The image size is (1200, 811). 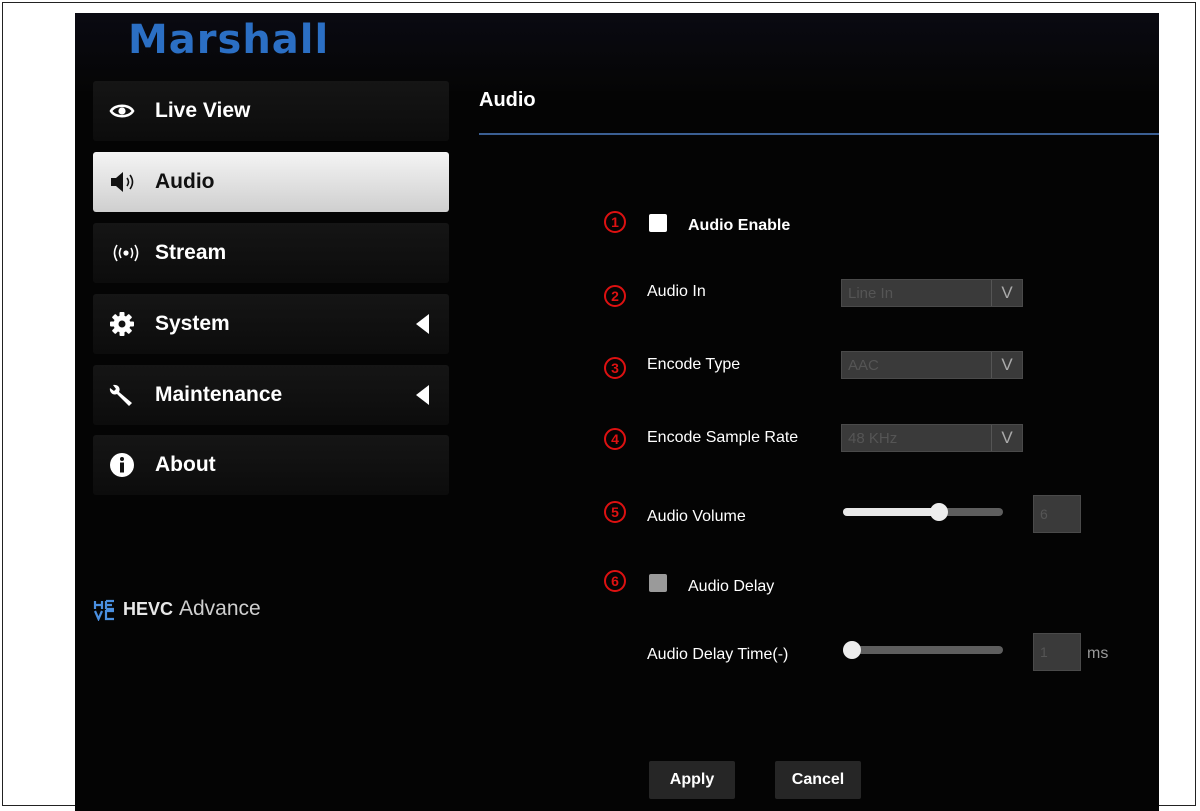 What do you see at coordinates (818, 780) in the screenshot?
I see `cancel-button: Cancel` at bounding box center [818, 780].